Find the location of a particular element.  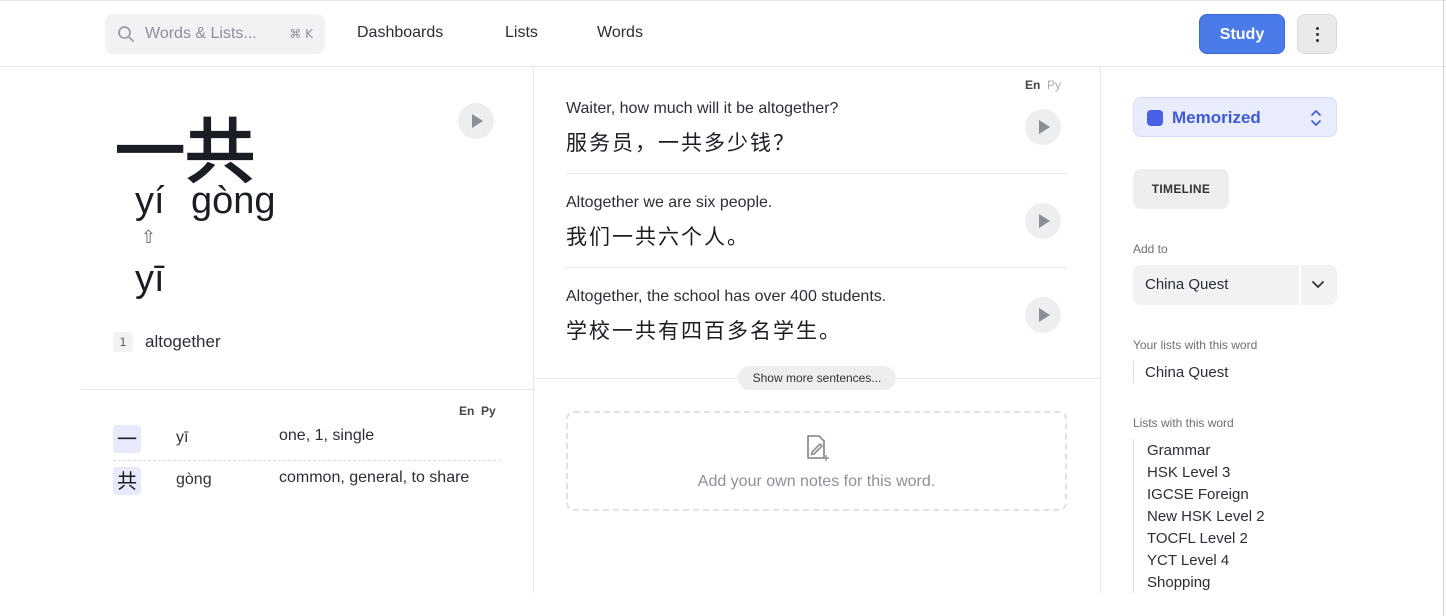

lang-toggle-en: En is located at coordinates (466, 411).